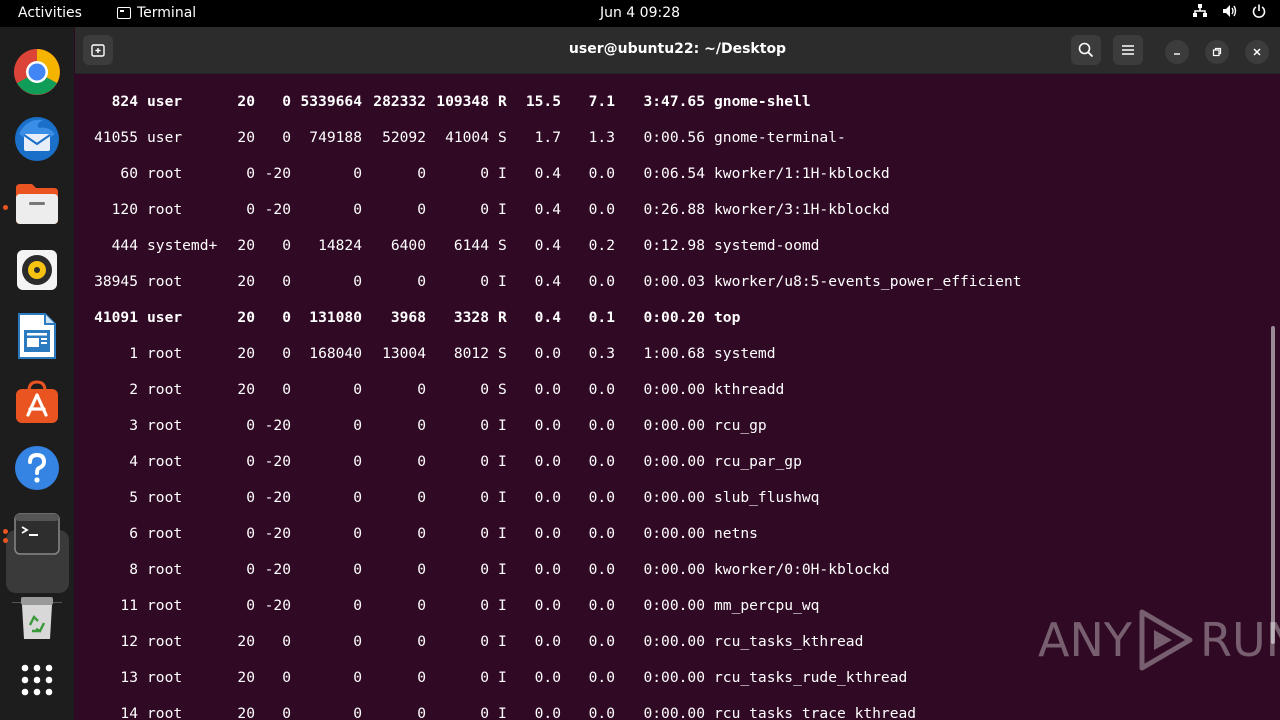 This screenshot has width=1280, height=720. I want to click on time-cell: 0:00.03, so click(674, 281).